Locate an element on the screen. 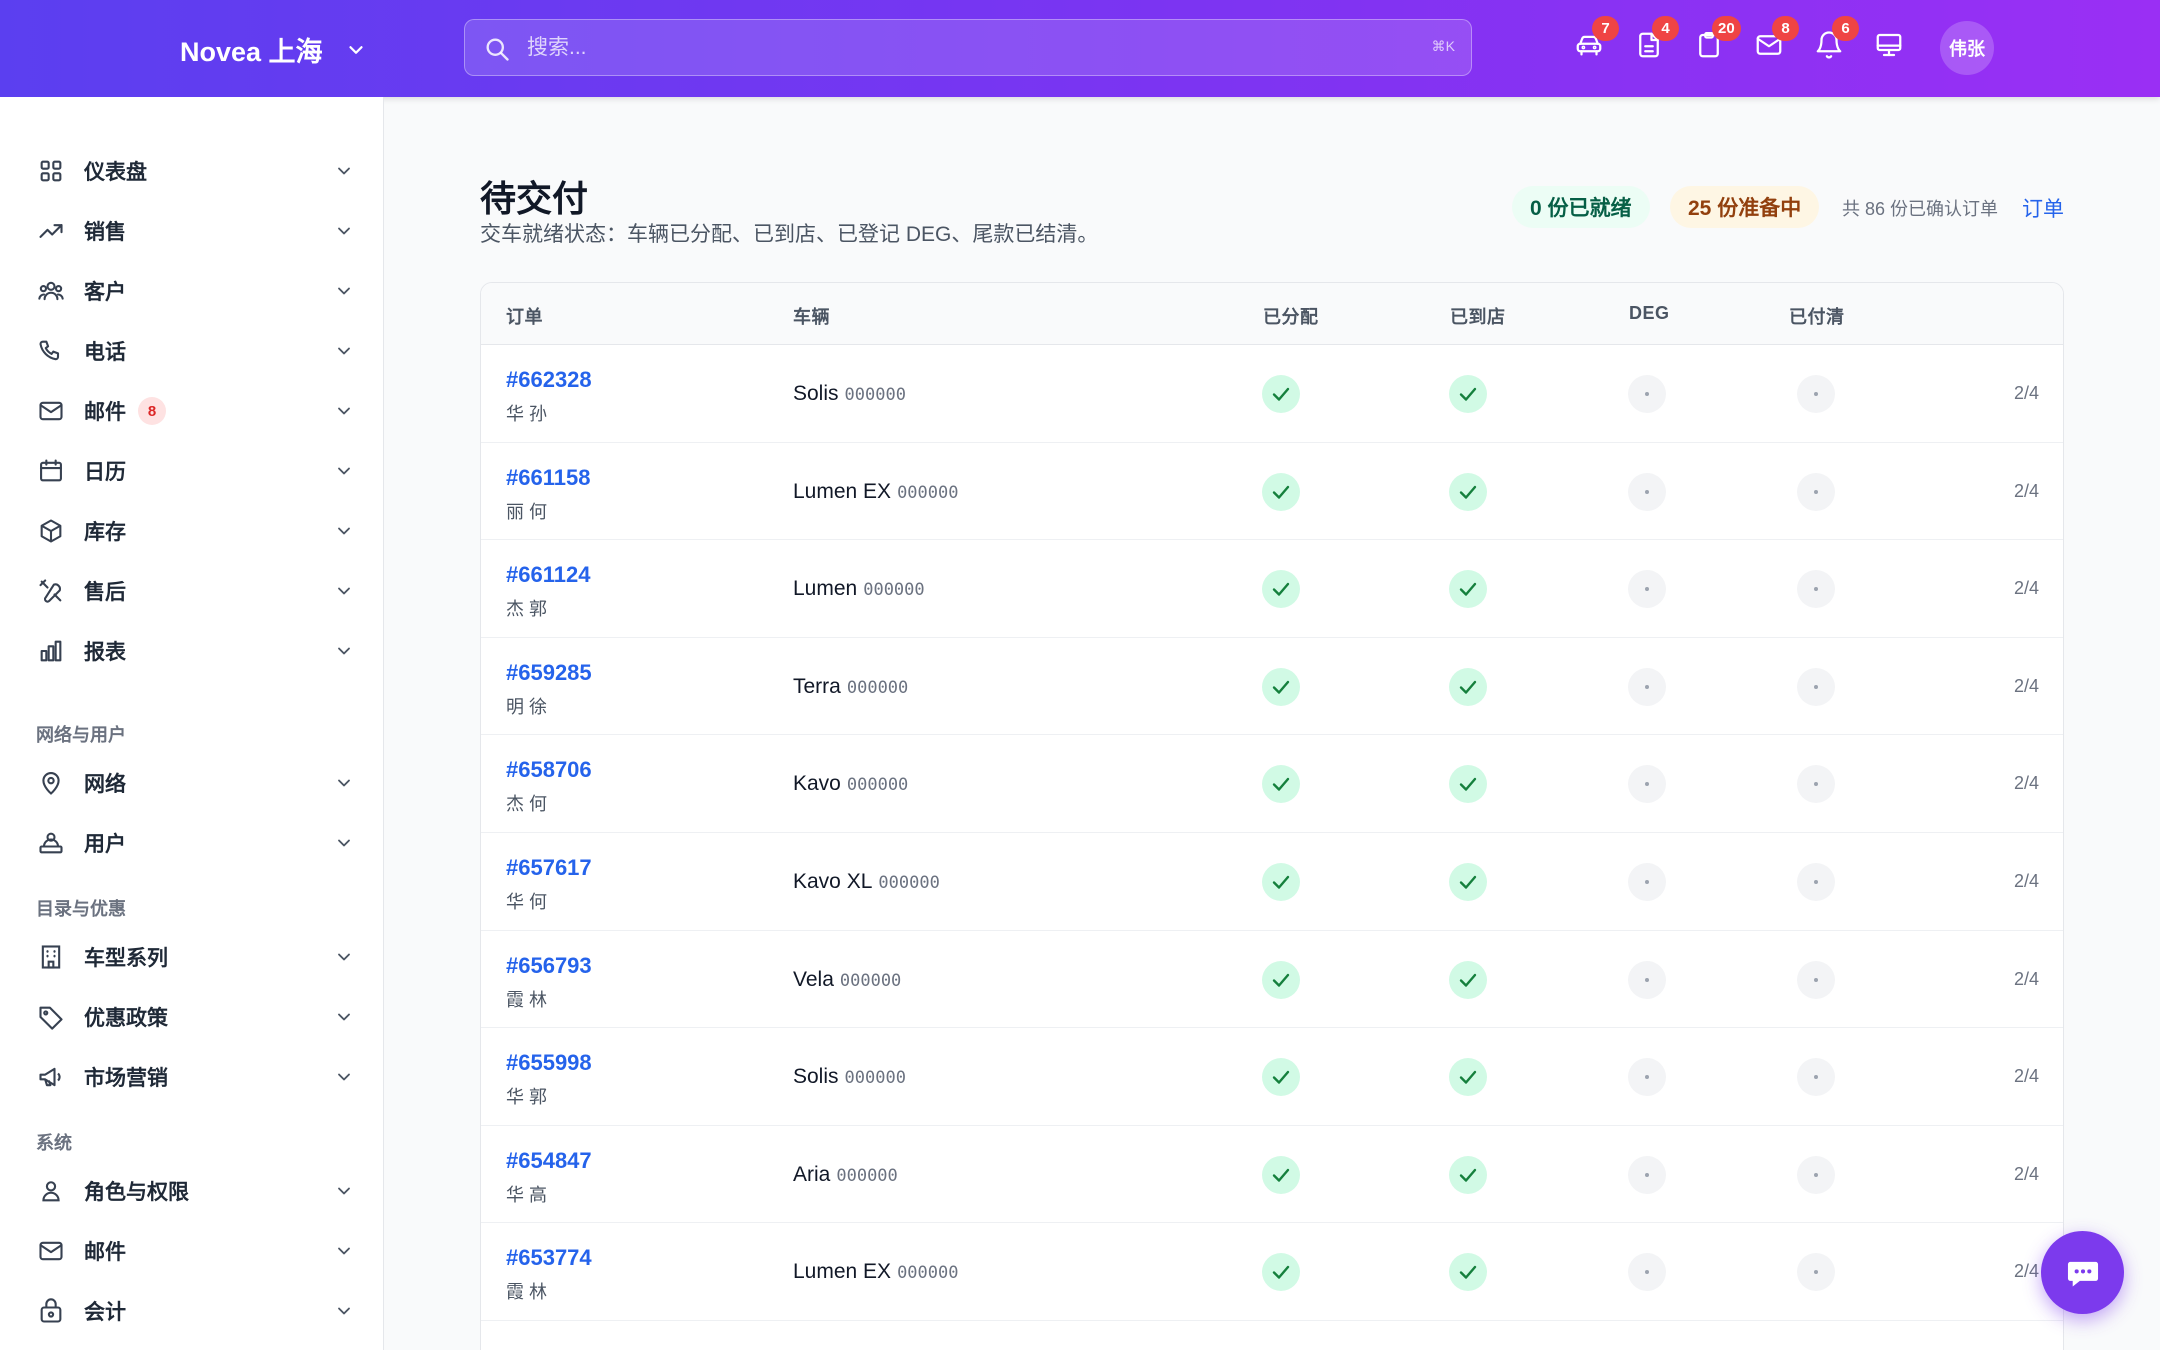 Image resolution: width=2160 pixels, height=1350 pixels. sidebar-item-label: 市场营销 is located at coordinates (126, 1078).